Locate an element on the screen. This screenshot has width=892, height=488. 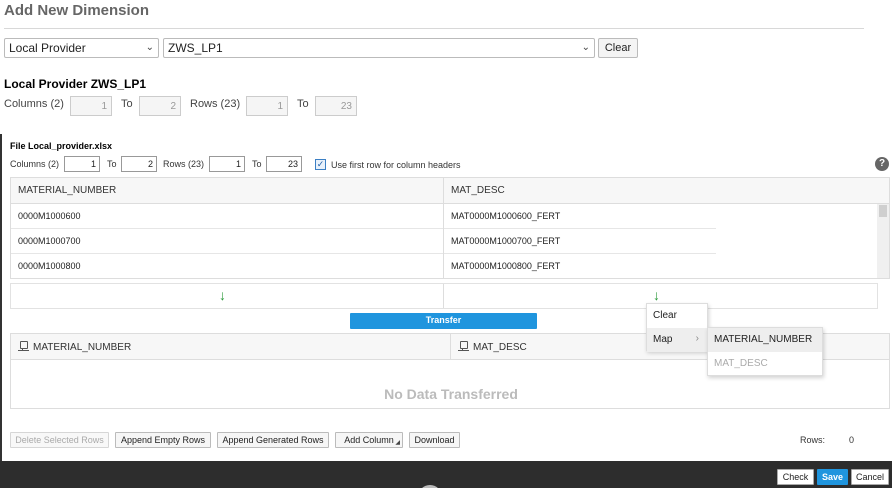
grid-scrollbar is located at coordinates (883, 241).